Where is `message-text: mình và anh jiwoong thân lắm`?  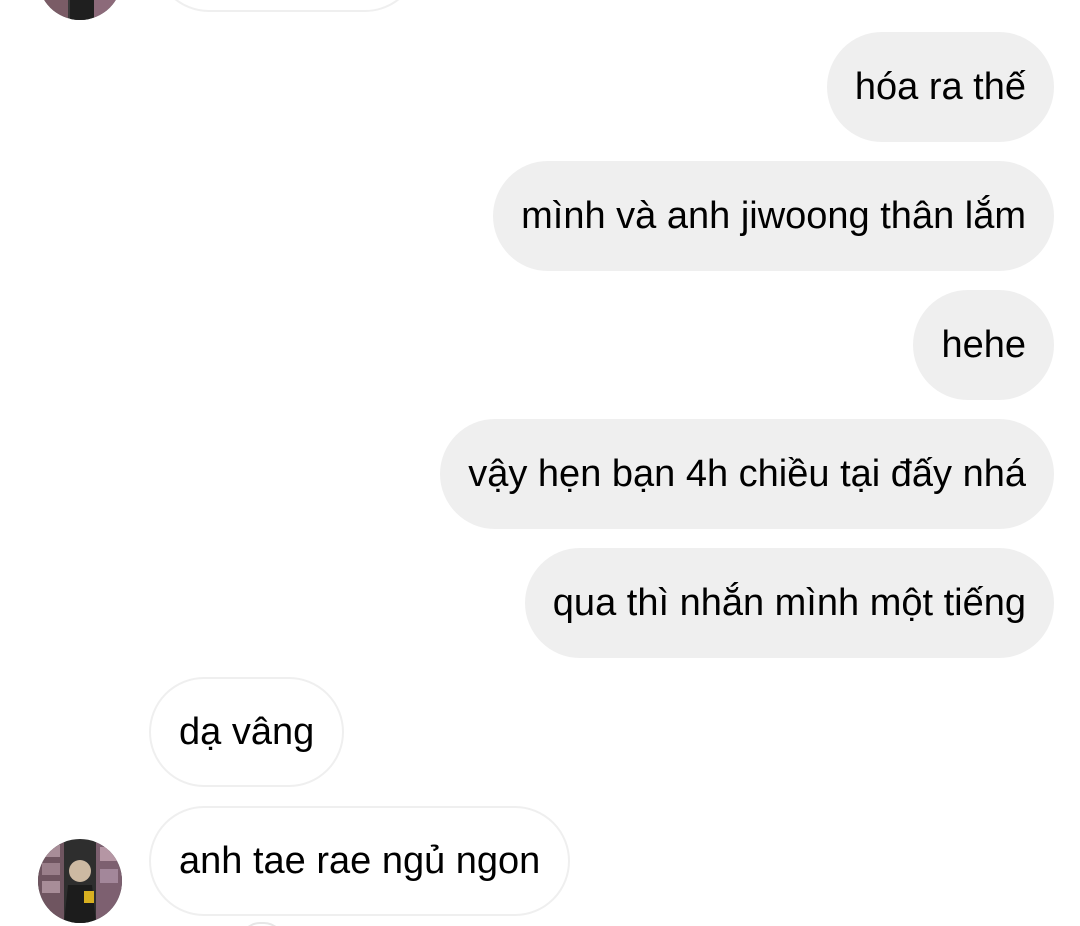
message-text: mình và anh jiwoong thân lắm is located at coordinates (773, 216).